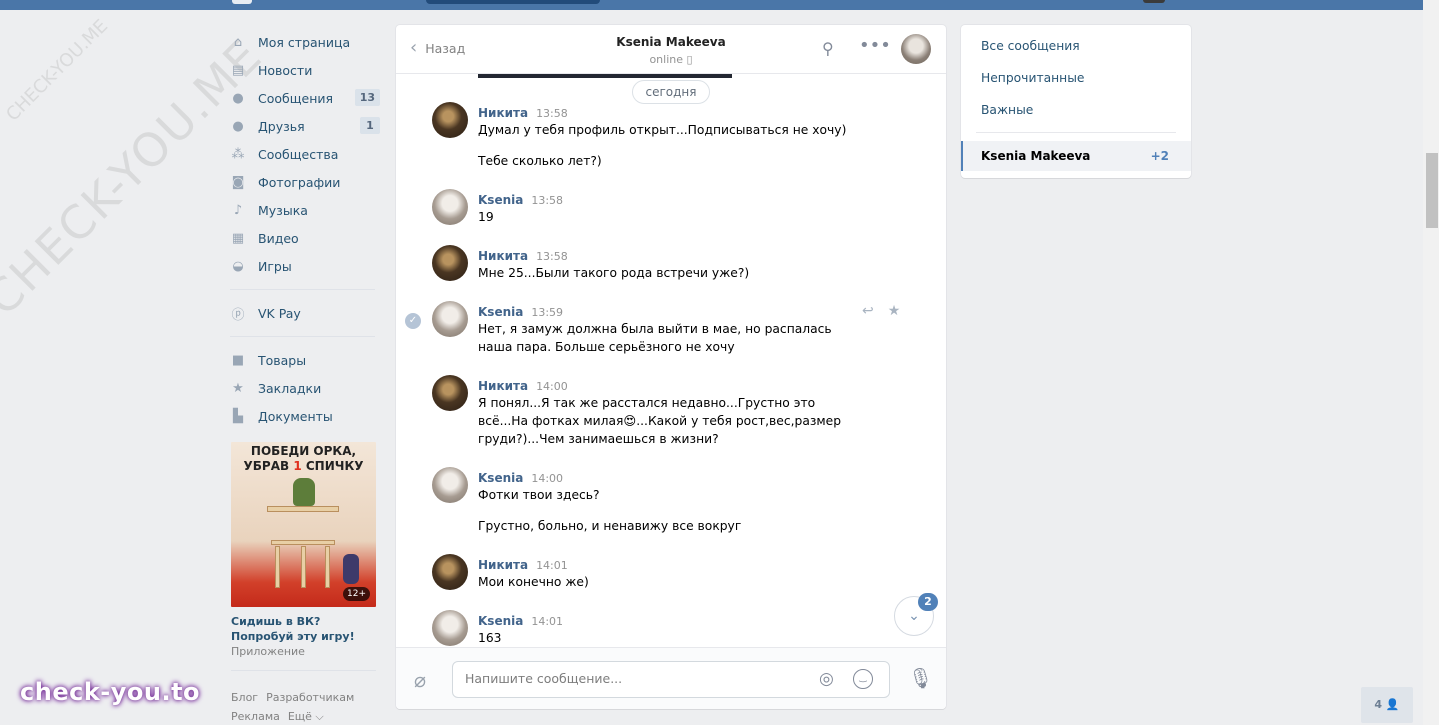 Image resolution: width=1439 pixels, height=725 pixels. What do you see at coordinates (868, 311) in the screenshot?
I see `reply-icon: ↩` at bounding box center [868, 311].